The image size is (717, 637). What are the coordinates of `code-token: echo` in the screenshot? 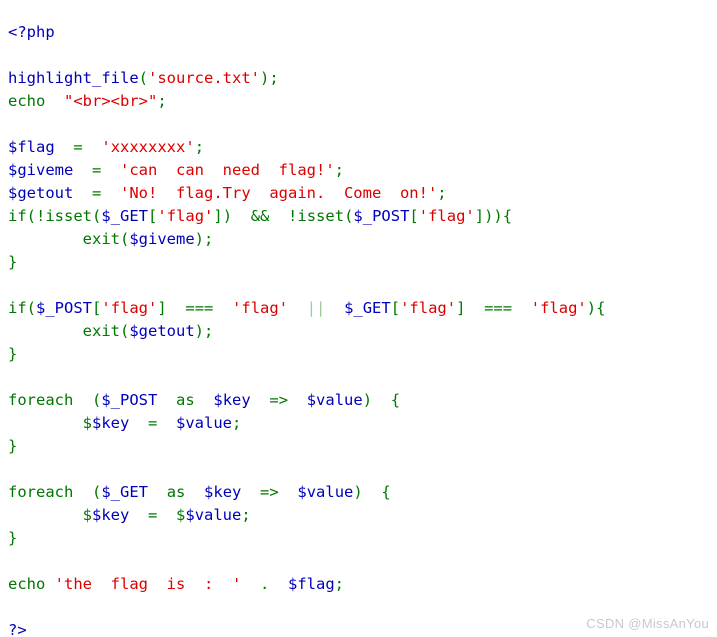 It's located at (27, 583).